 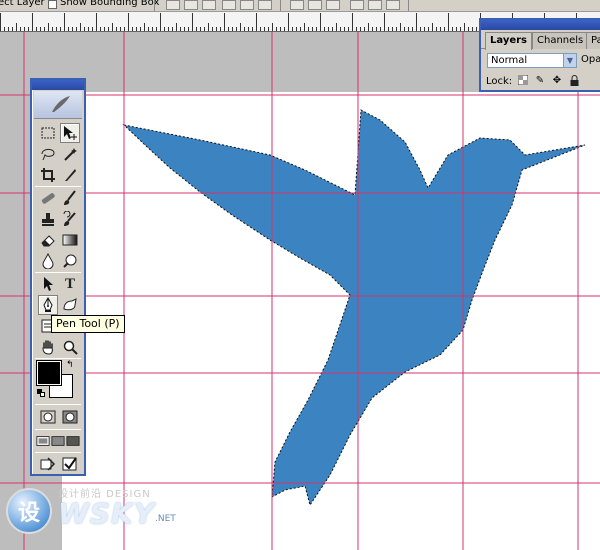 I want to click on rectangular-marquee-icon, so click(x=48, y=133).